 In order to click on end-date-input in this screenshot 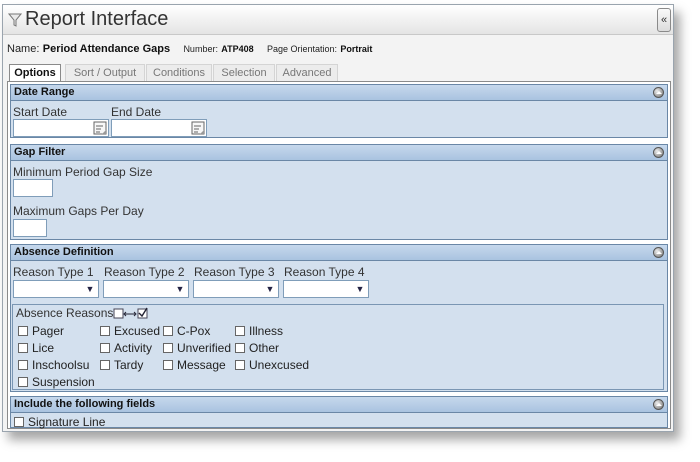, I will do `click(159, 128)`.